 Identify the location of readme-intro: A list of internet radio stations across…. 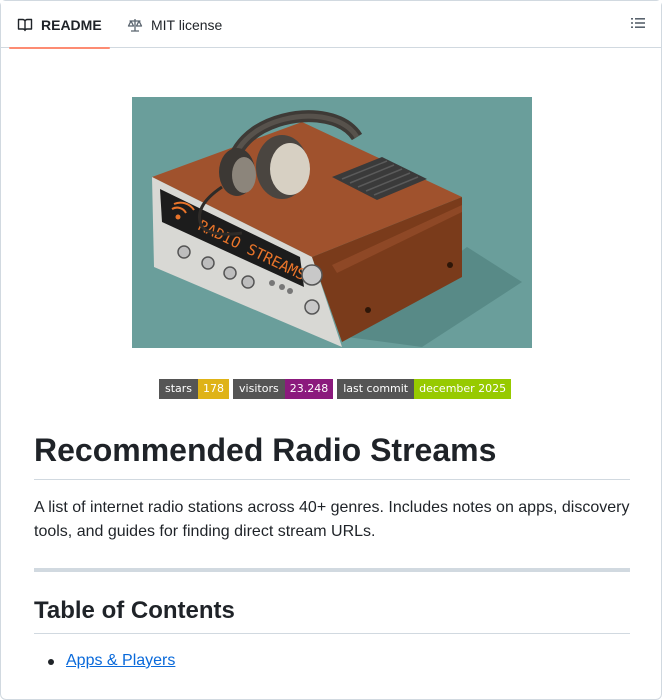
(332, 519).